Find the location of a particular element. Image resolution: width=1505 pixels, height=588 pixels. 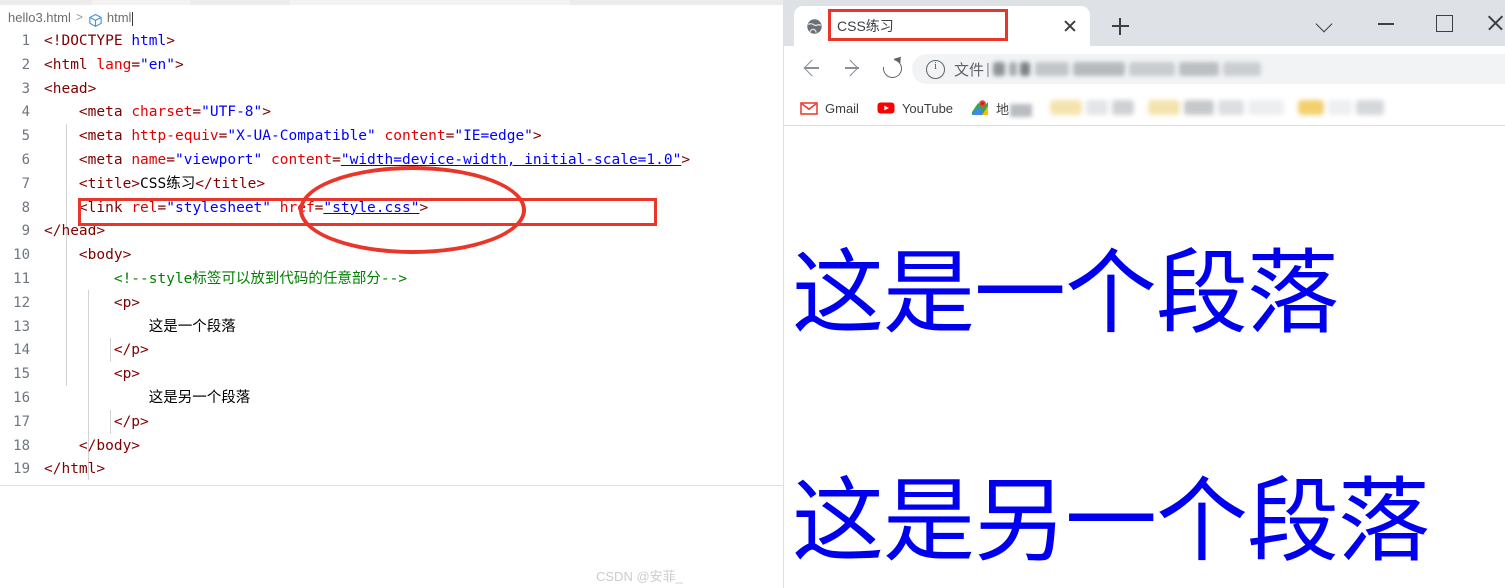

code-token: 这是另一个段落 is located at coordinates (147, 397).